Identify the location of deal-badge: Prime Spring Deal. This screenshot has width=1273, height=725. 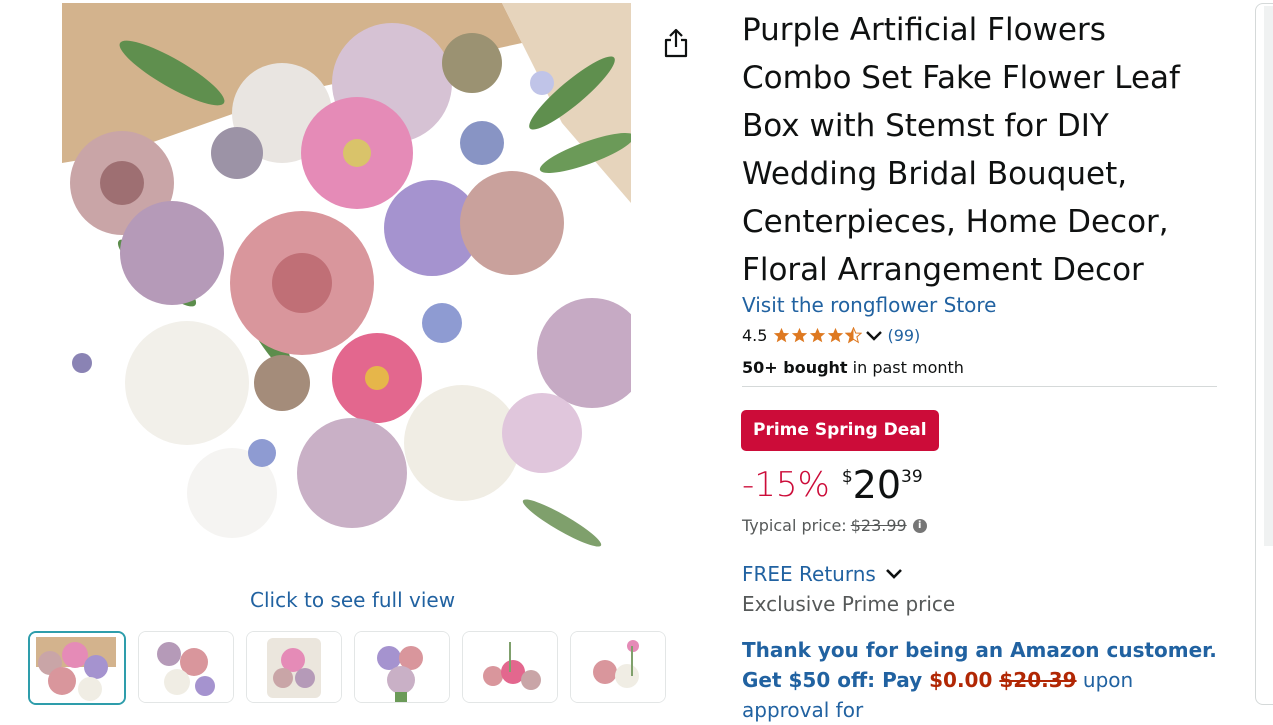
(840, 430).